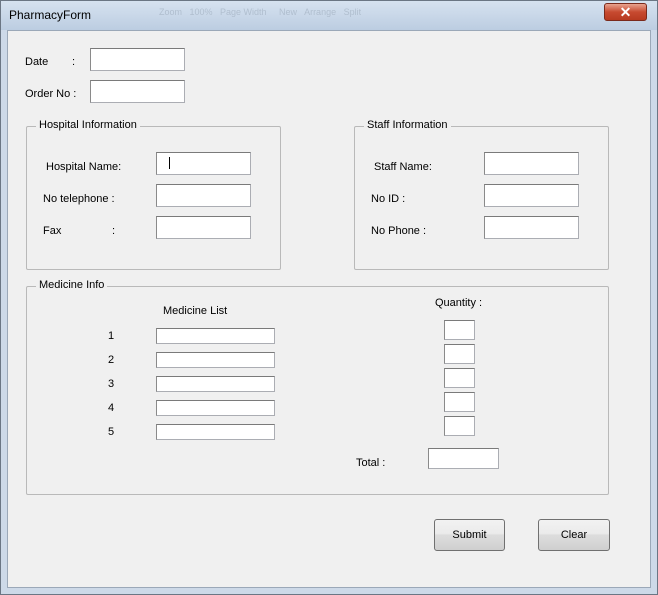 The image size is (658, 595). Describe the element at coordinates (137, 59) in the screenshot. I see `date-field` at that location.